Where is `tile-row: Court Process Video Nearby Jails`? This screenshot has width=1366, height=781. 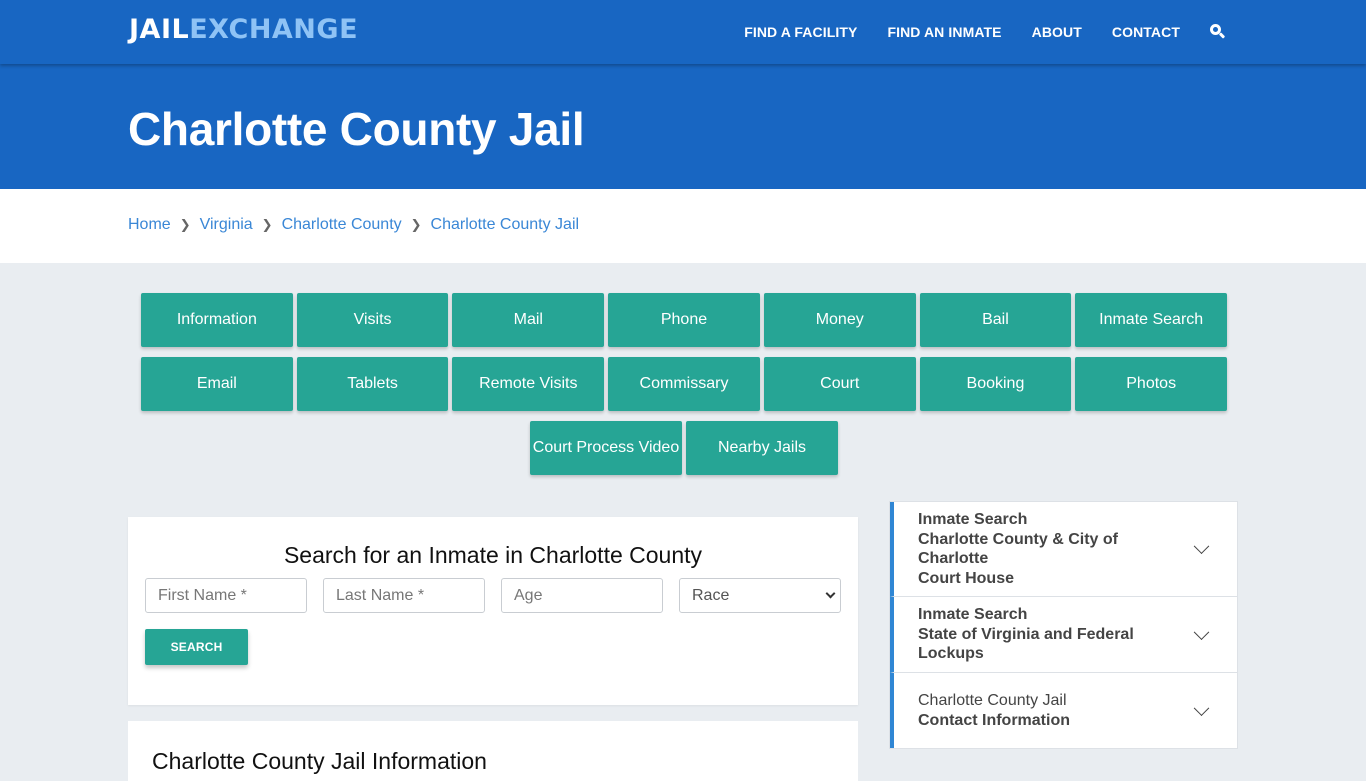 tile-row: Court Process Video Nearby Jails is located at coordinates (684, 448).